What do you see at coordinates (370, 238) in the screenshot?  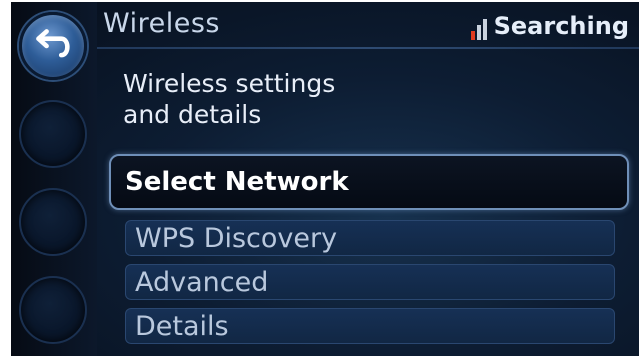 I see `menu-item-wps-discovery: WPS Discovery` at bounding box center [370, 238].